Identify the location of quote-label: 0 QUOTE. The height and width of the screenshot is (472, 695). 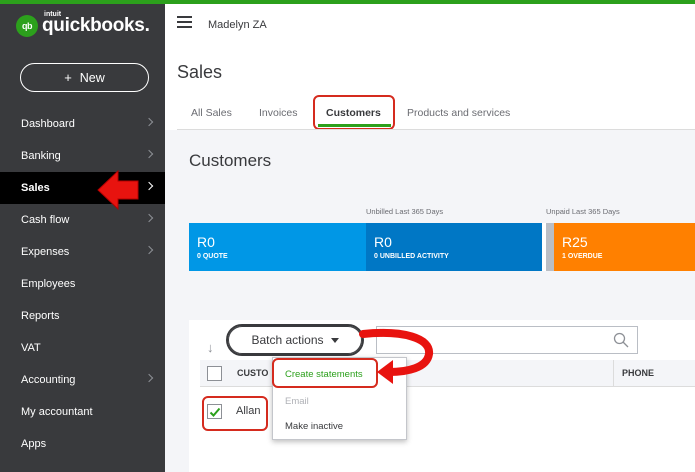
(212, 256).